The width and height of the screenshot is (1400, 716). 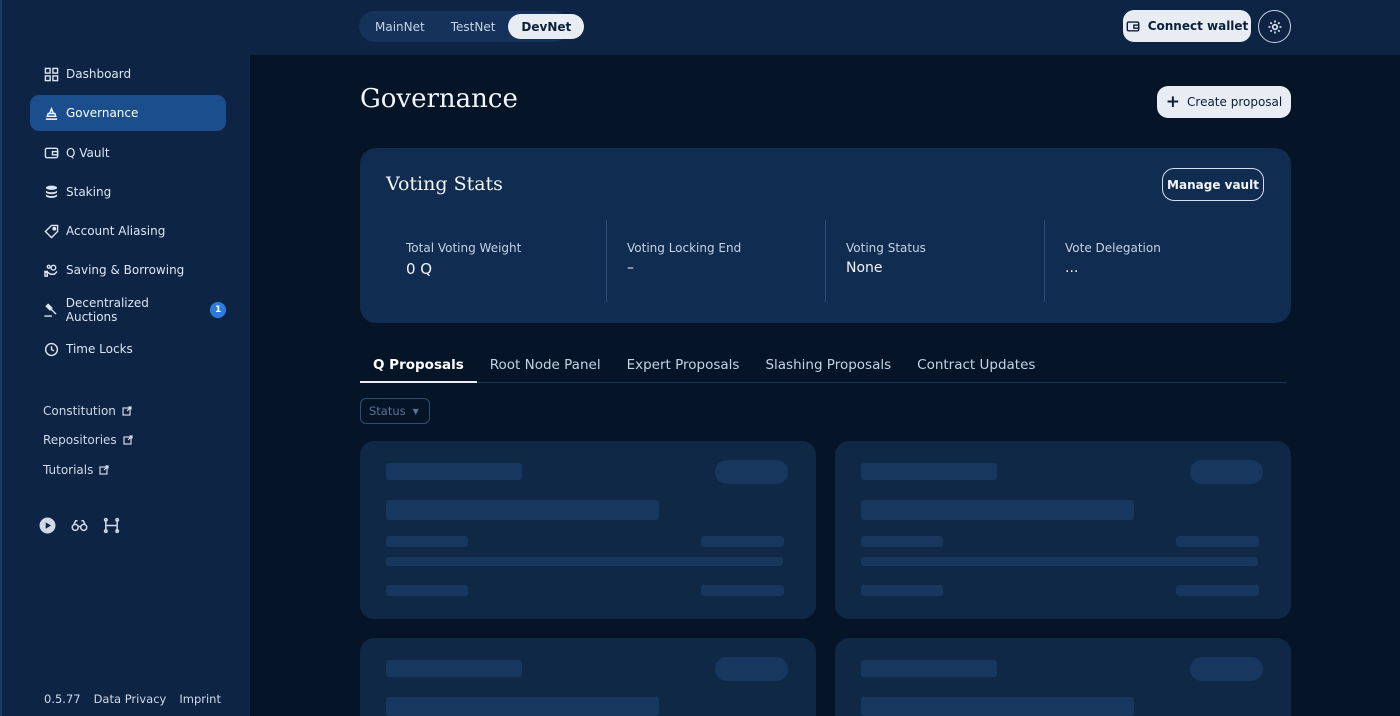 I want to click on settings-button, so click(x=1274, y=26).